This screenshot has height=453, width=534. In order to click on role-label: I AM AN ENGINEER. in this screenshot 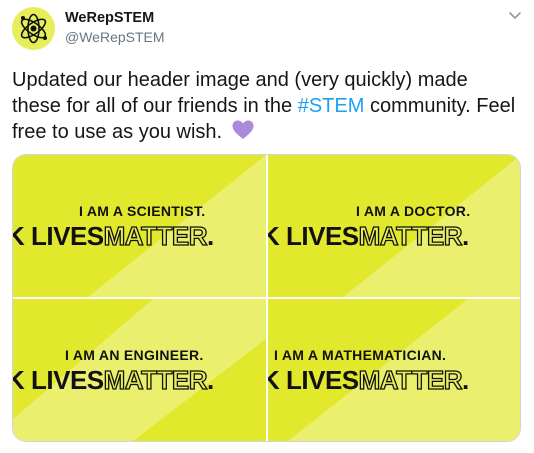, I will do `click(134, 355)`.